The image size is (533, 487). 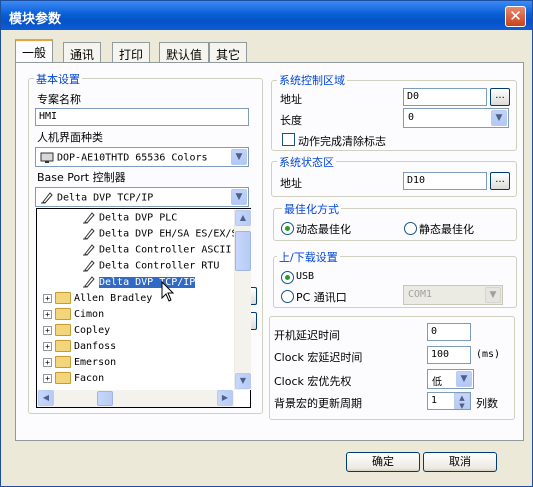 What do you see at coordinates (318, 403) in the screenshot?
I see `bg-period-label: 背景宏的更新周期` at bounding box center [318, 403].